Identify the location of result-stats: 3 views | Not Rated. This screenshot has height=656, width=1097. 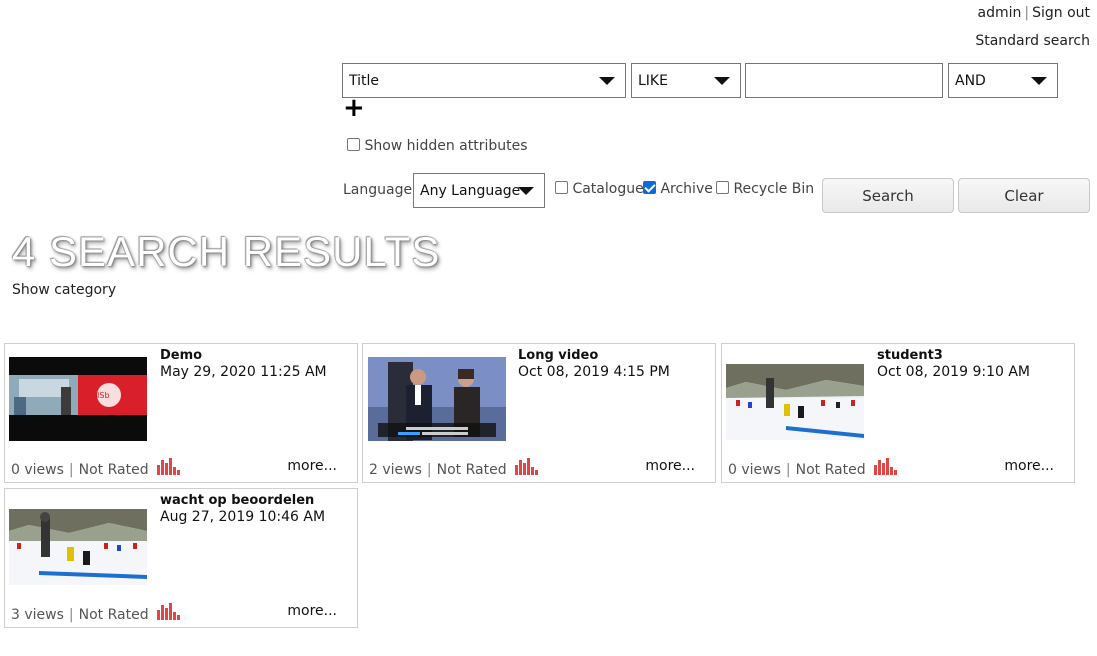
(96, 613).